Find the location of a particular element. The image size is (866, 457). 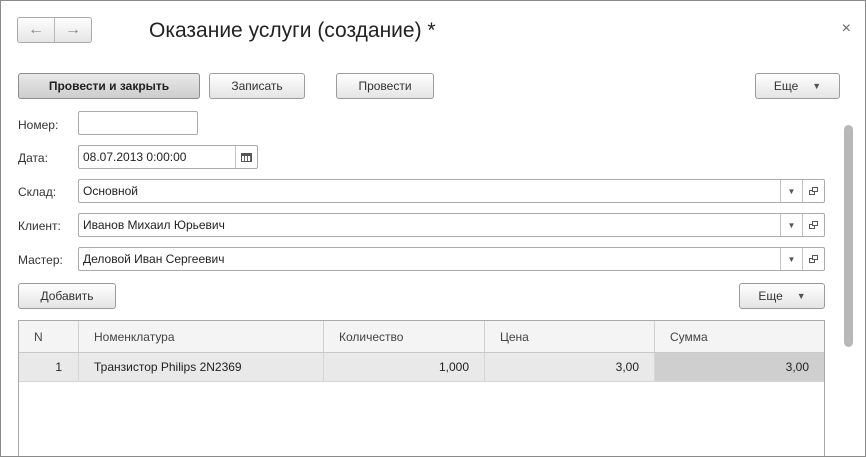

window-title: Оказание услуги (создание) * is located at coordinates (292, 30).